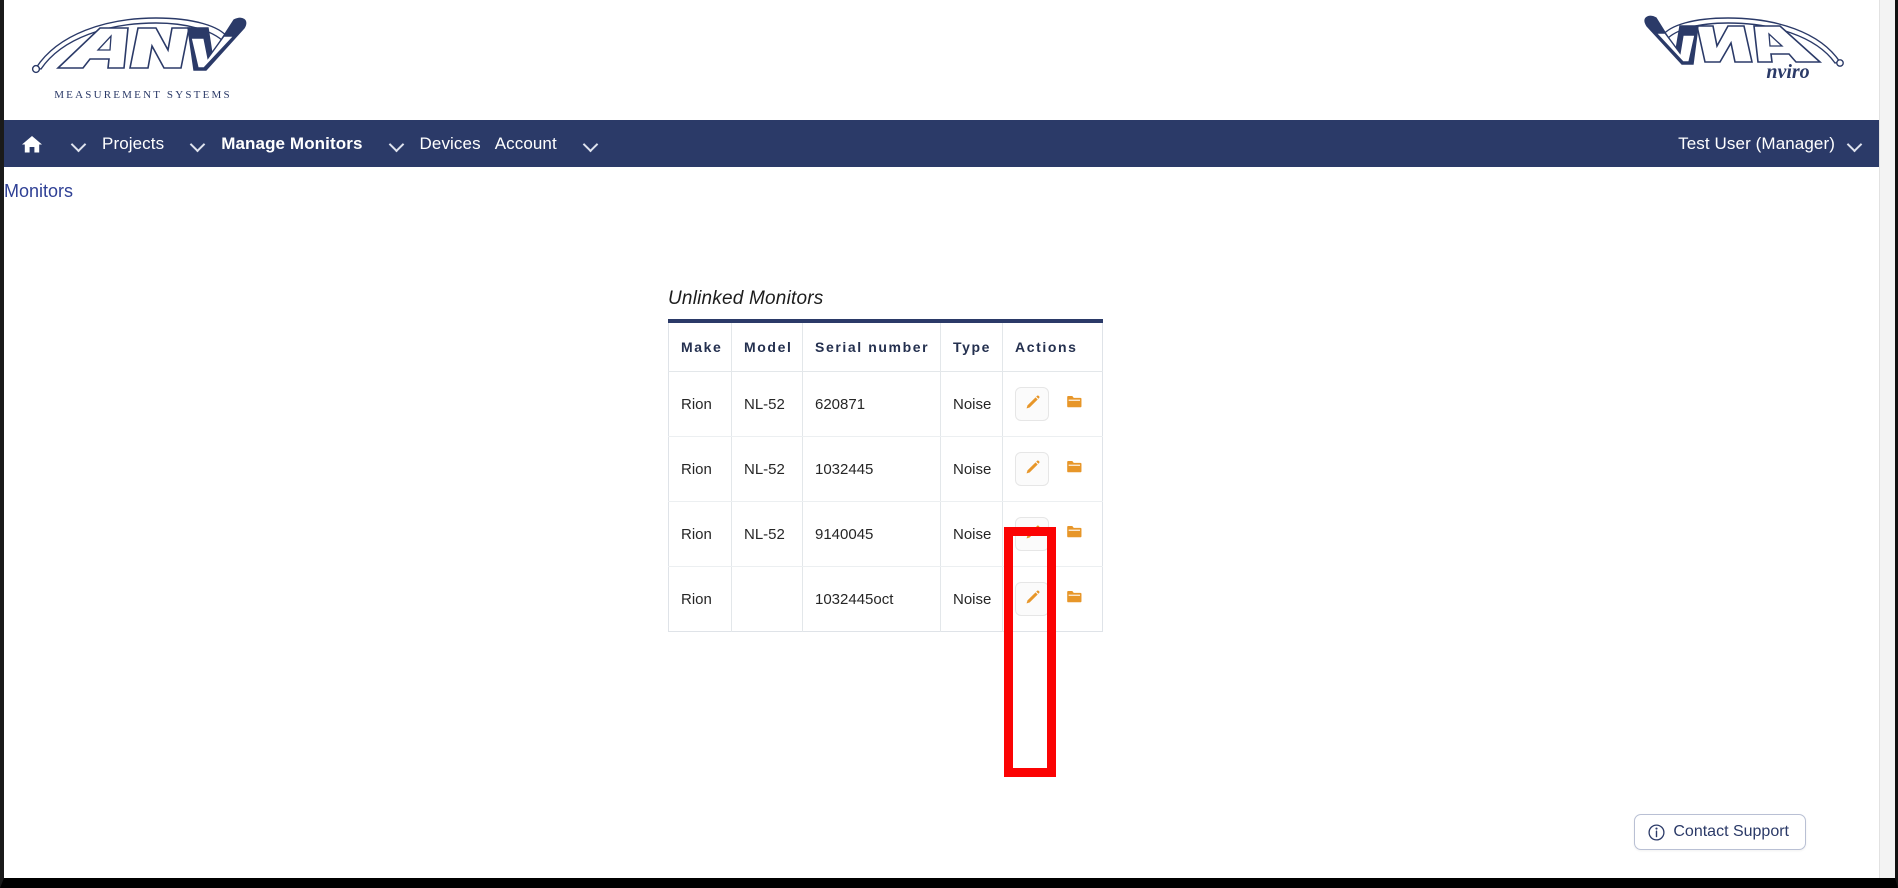 Image resolution: width=1898 pixels, height=888 pixels. I want to click on column-header-type: Type, so click(971, 346).